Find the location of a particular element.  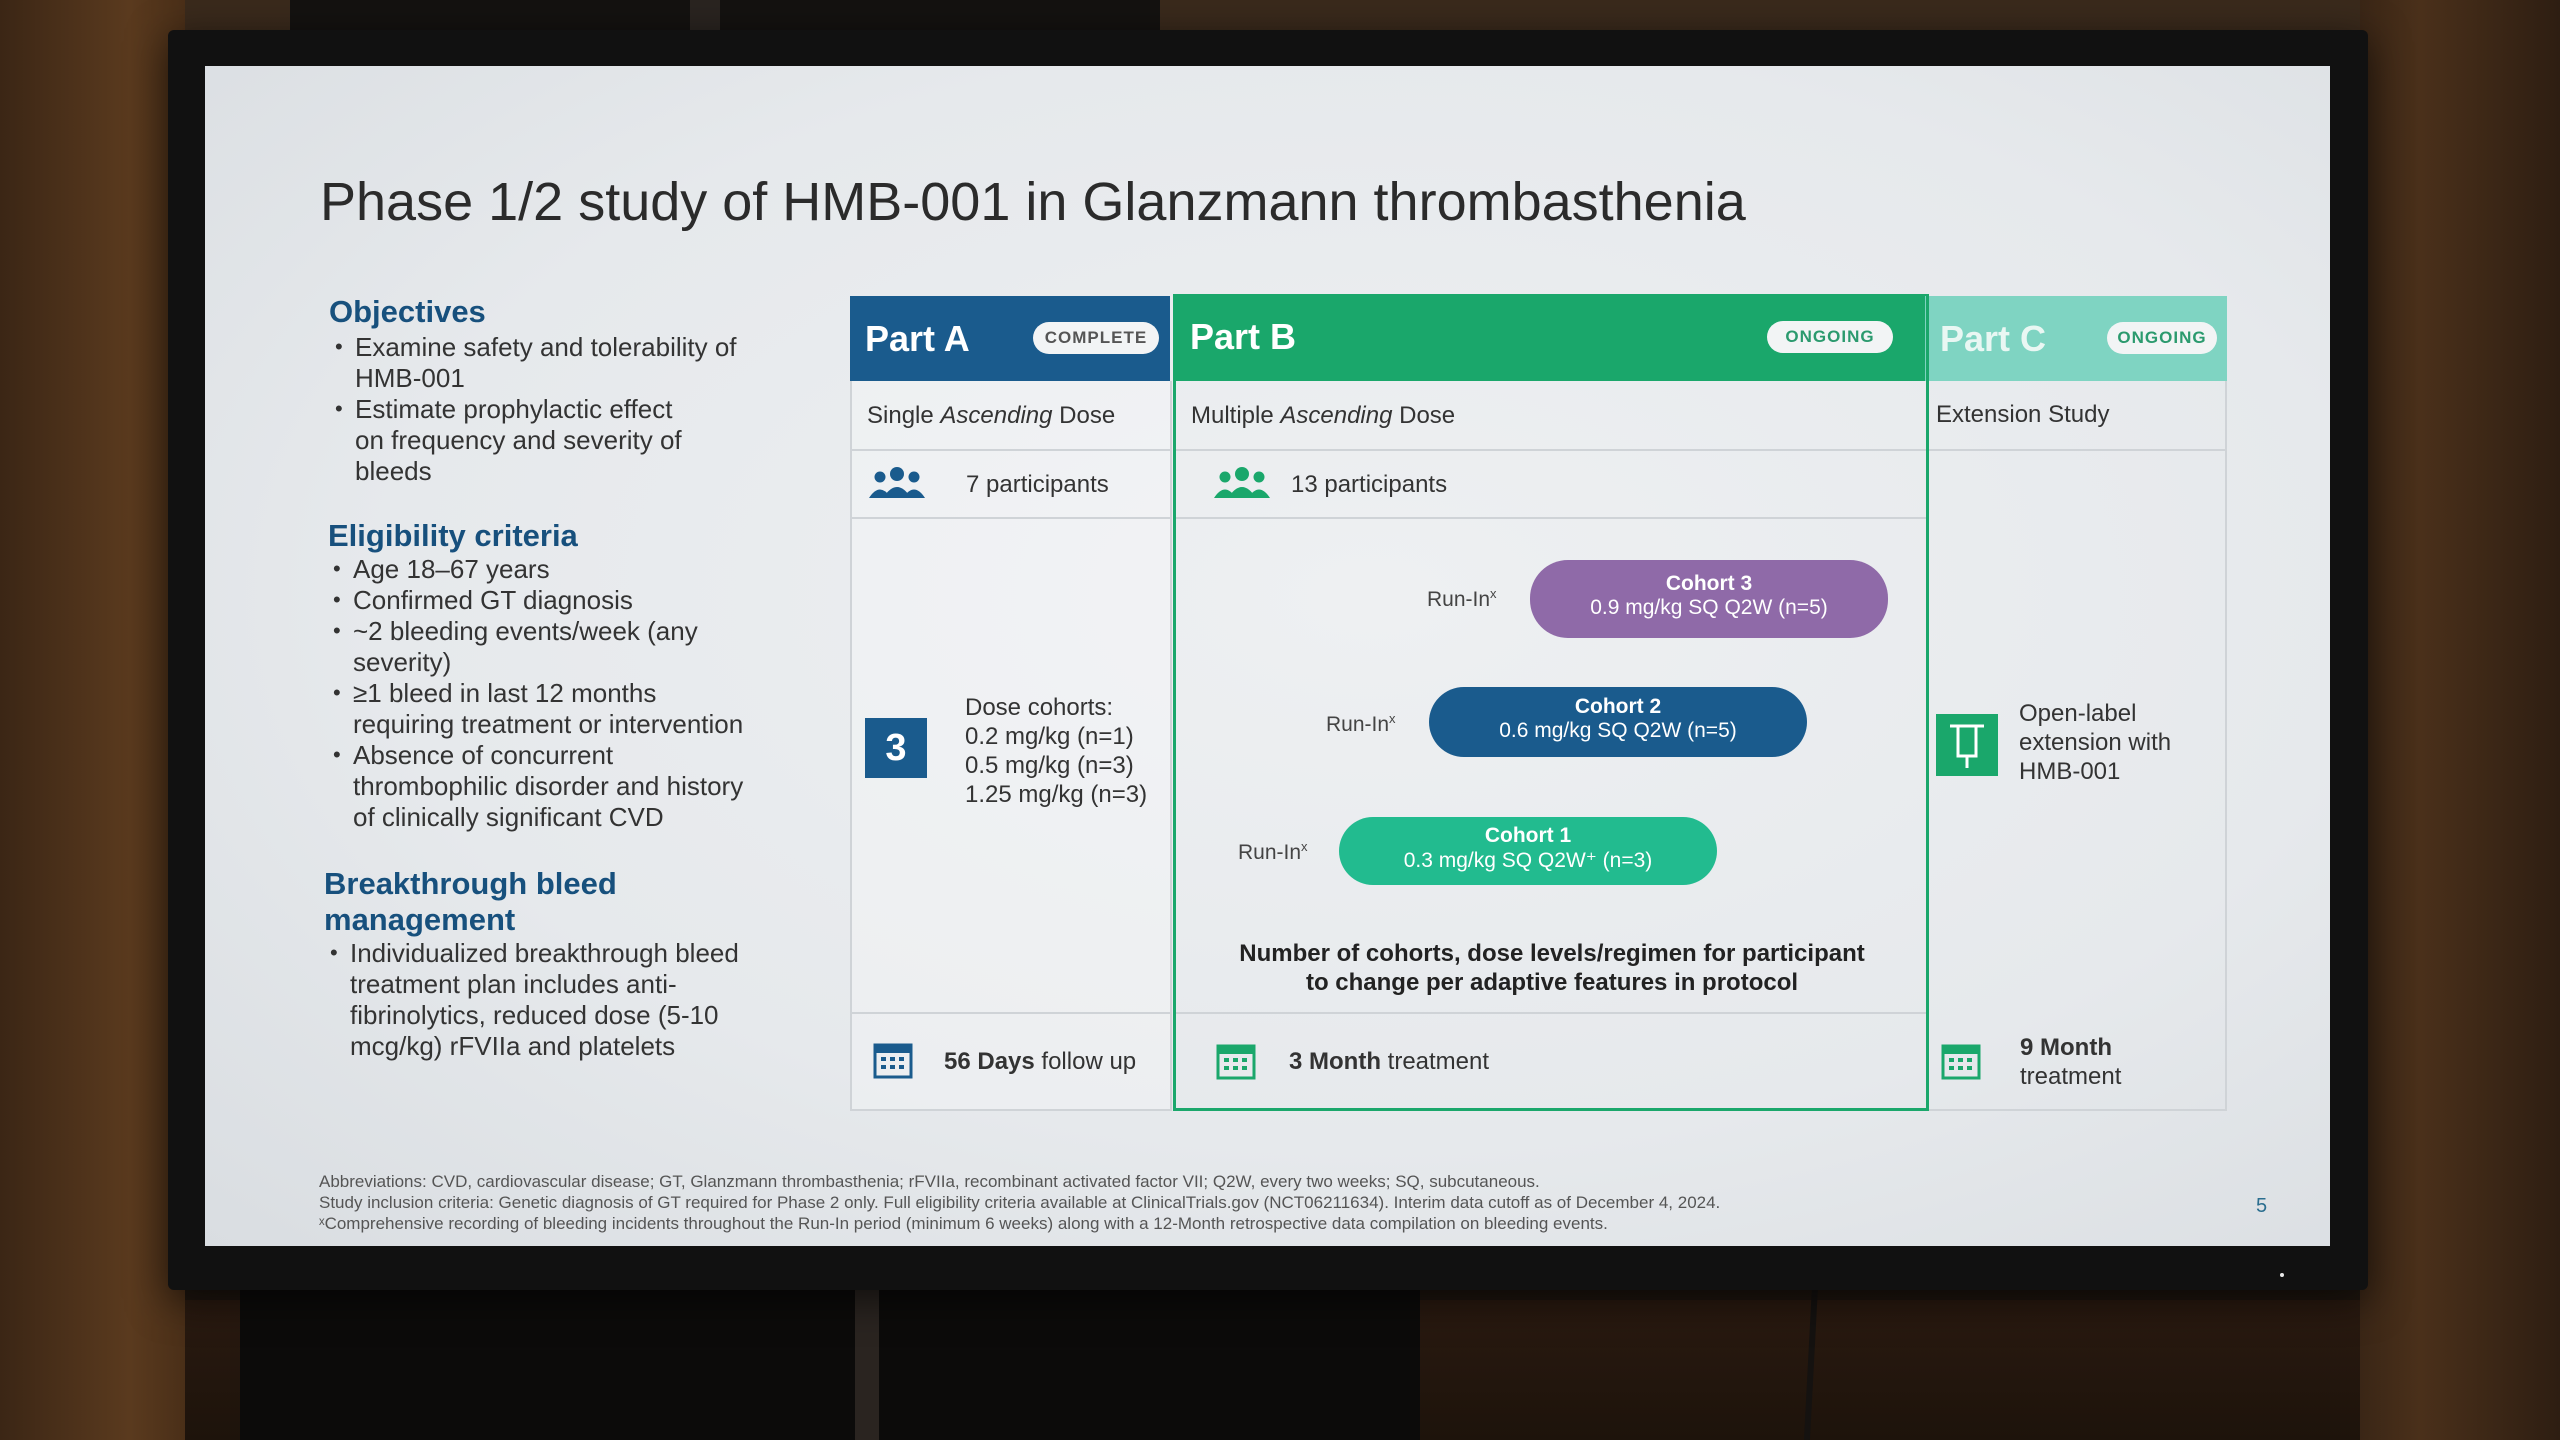

objective-item: HMB-001 is located at coordinates (410, 378).